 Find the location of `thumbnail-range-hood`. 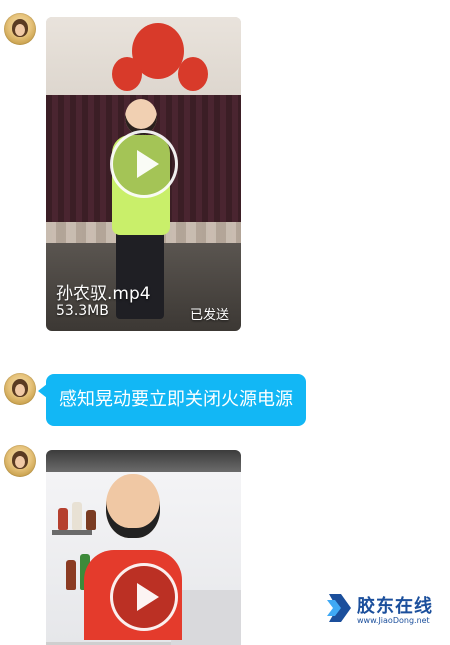

thumbnail-range-hood is located at coordinates (143, 461).